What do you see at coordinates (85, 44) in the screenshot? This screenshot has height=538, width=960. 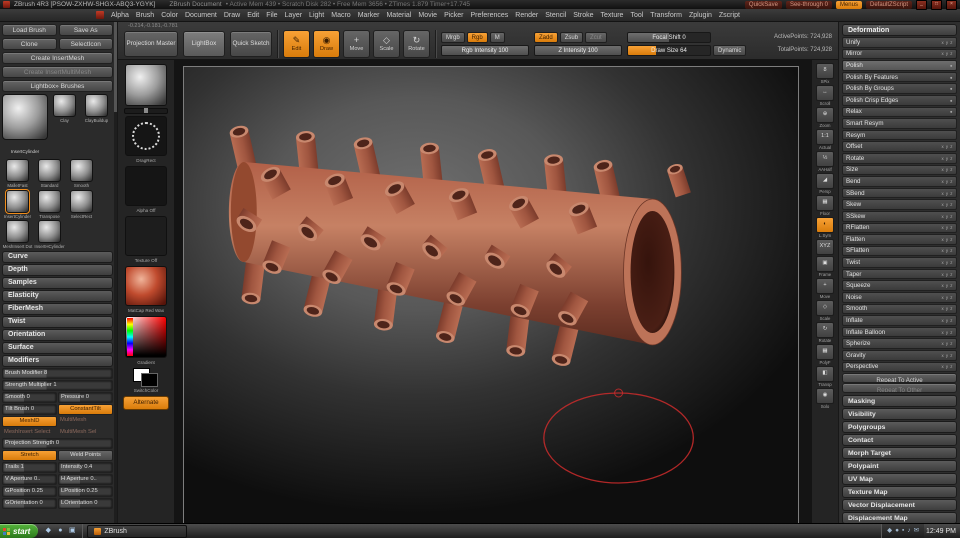 I see `brush-palette-button: SelectIcon` at bounding box center [85, 44].